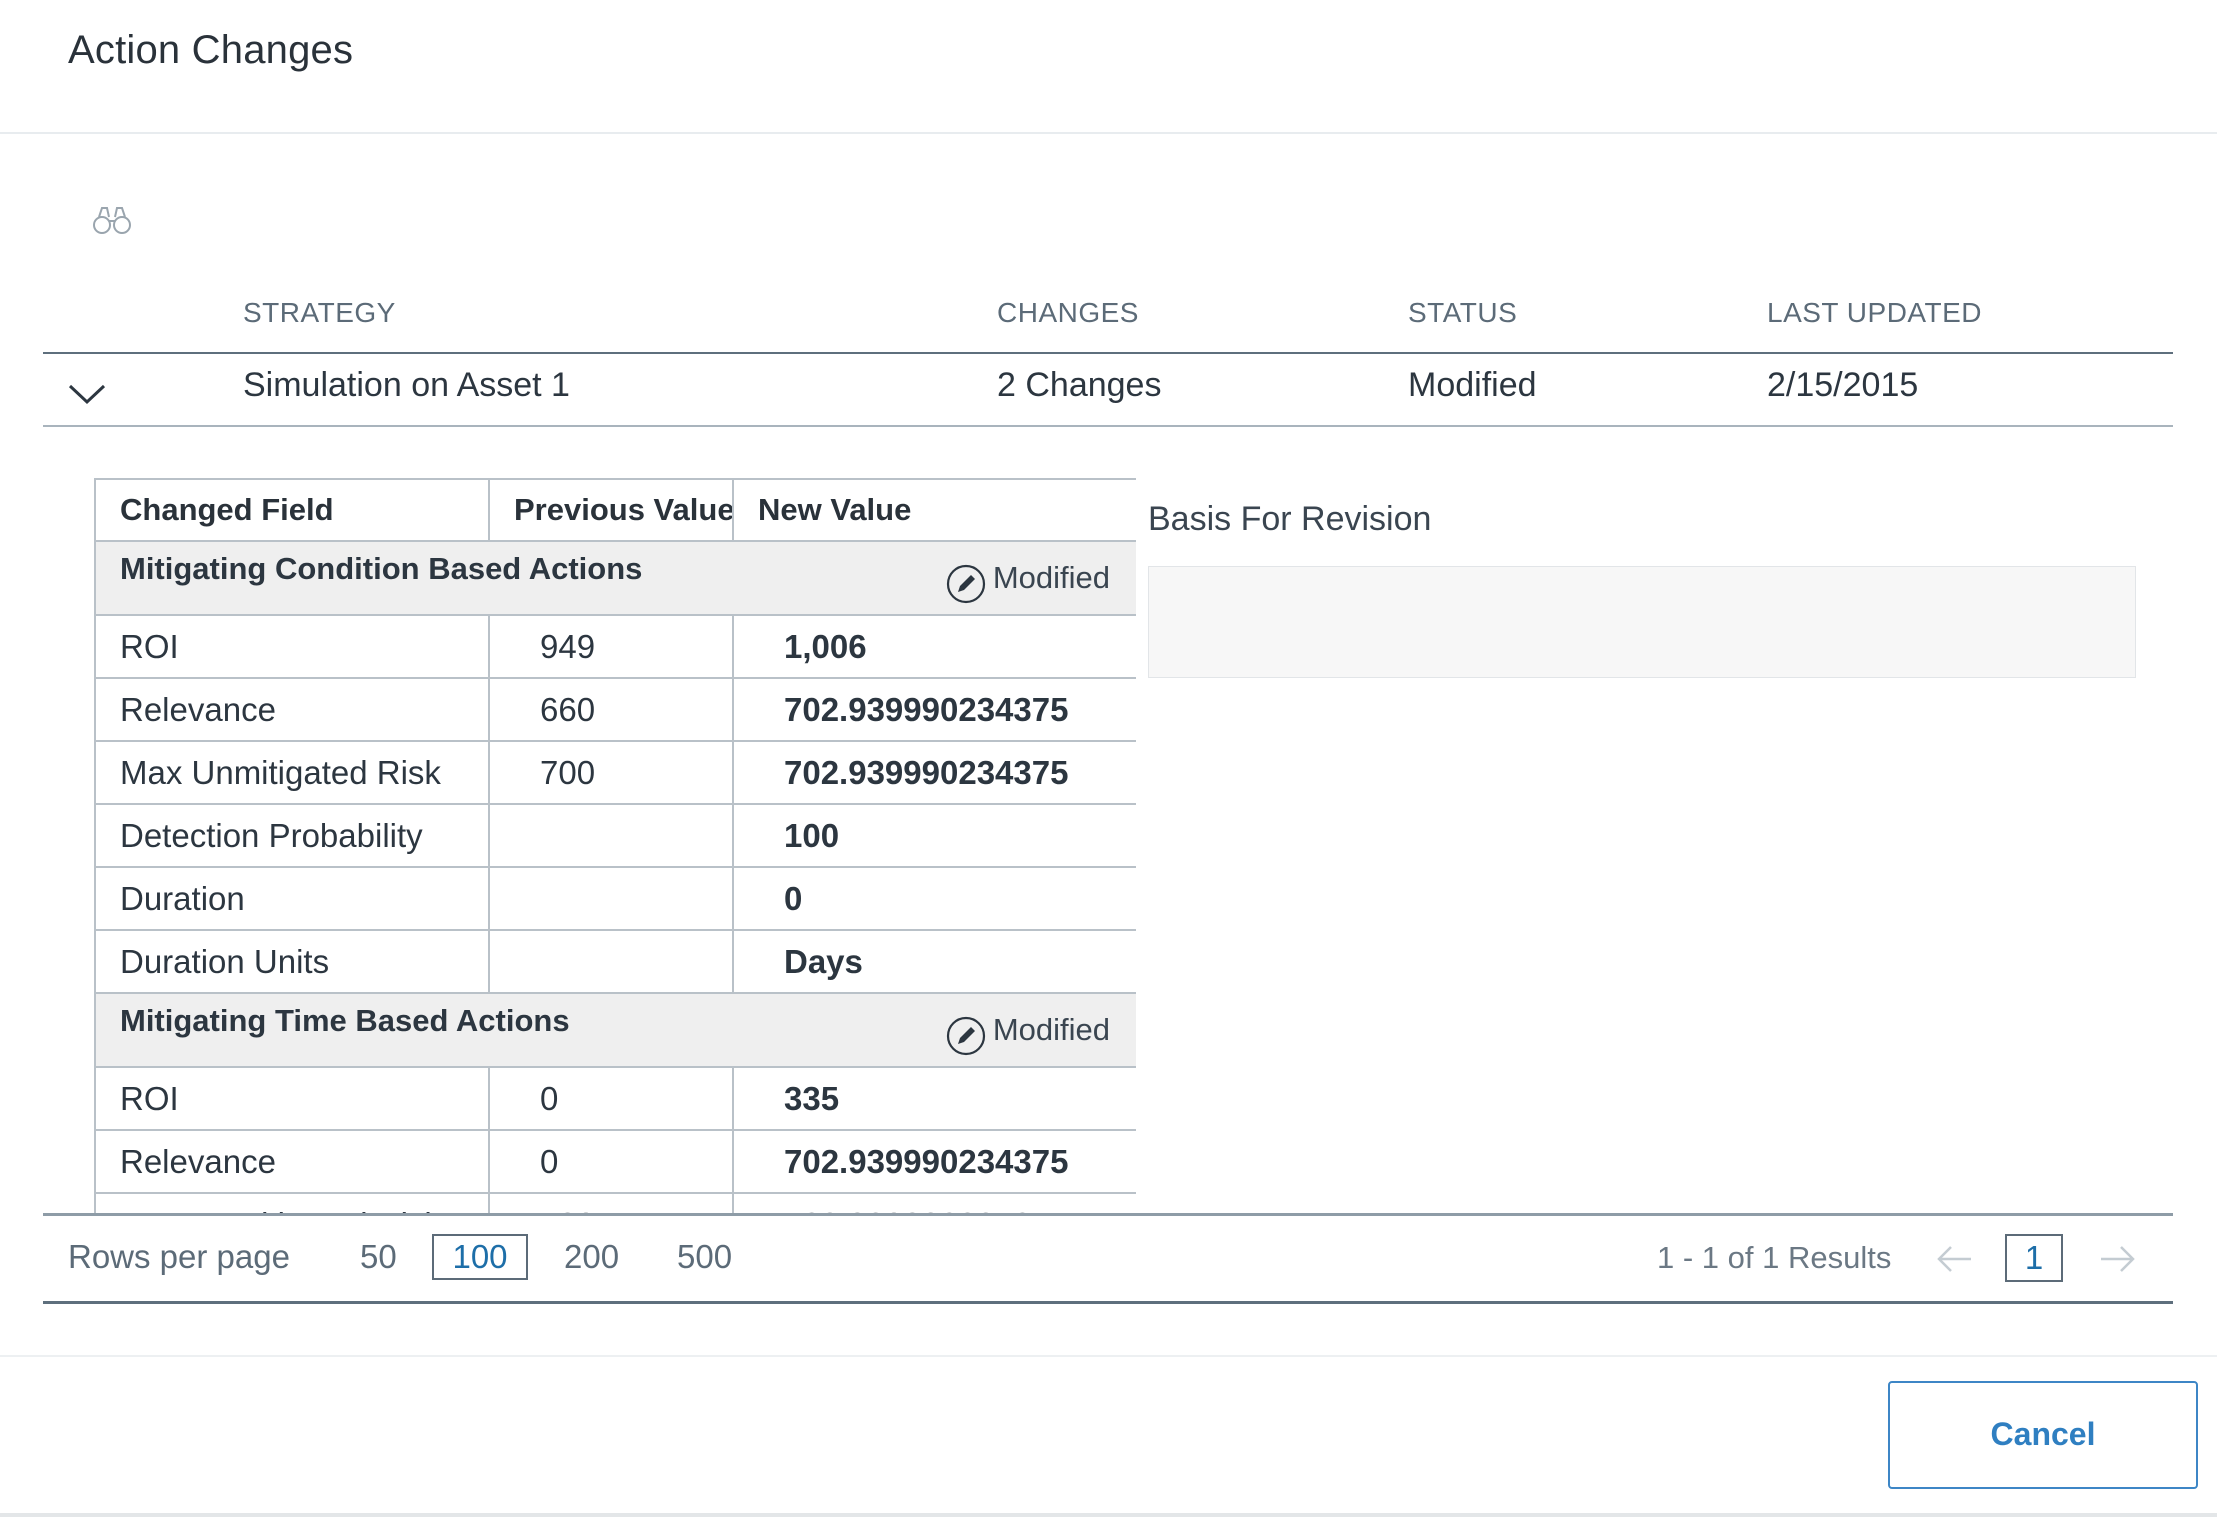  Describe the element at coordinates (1472, 385) in the screenshot. I see `row-status: Modified` at that location.